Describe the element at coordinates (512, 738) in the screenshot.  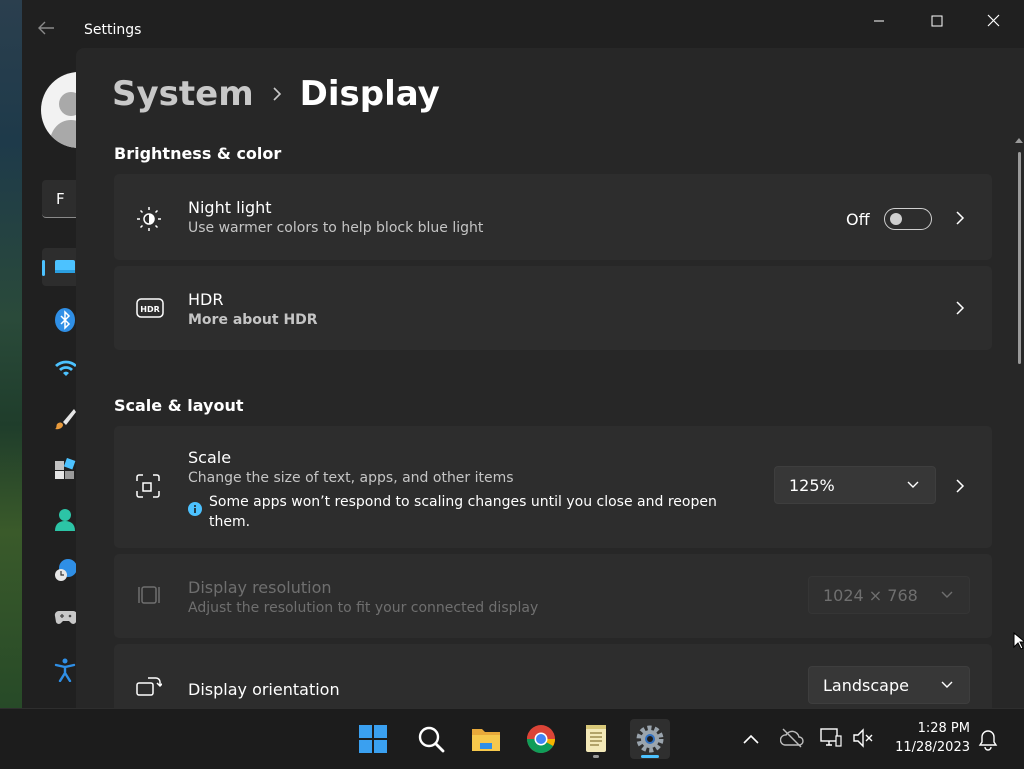
I see `taskbar: 1:28 PM 11/28/2023` at that location.